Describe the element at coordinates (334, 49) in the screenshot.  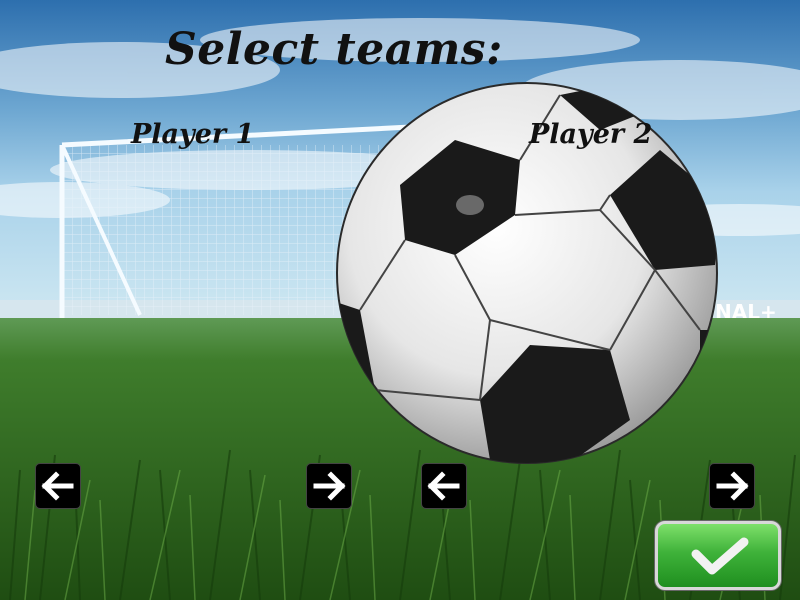
I see `screen-title: Select teams:` at that location.